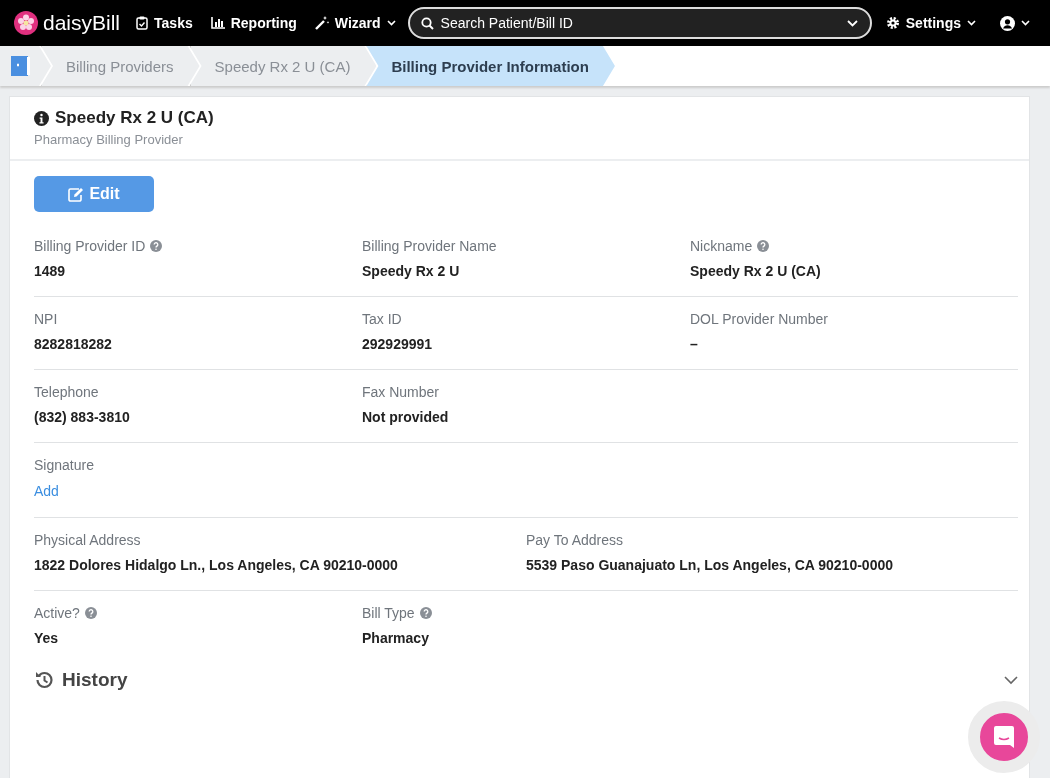  What do you see at coordinates (46, 319) in the screenshot?
I see `field-label: NPI` at bounding box center [46, 319].